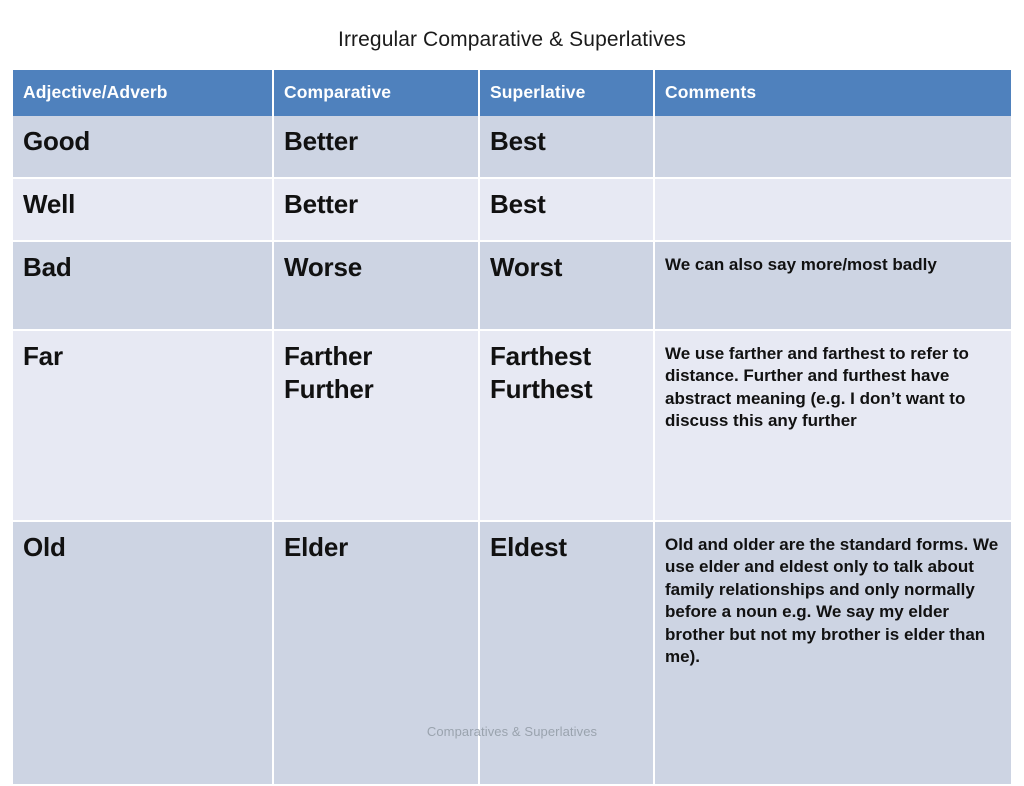 Image resolution: width=1024 pixels, height=786 pixels. What do you see at coordinates (376, 286) in the screenshot?
I see `cell-comparative: Worse` at bounding box center [376, 286].